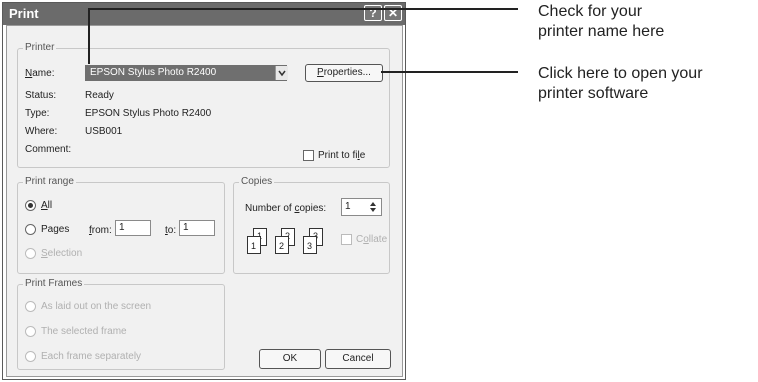 The width and height of the screenshot is (758, 382). Describe the element at coordinates (620, 84) in the screenshot. I see `callout-open-software: Click here to open your printer software` at that location.